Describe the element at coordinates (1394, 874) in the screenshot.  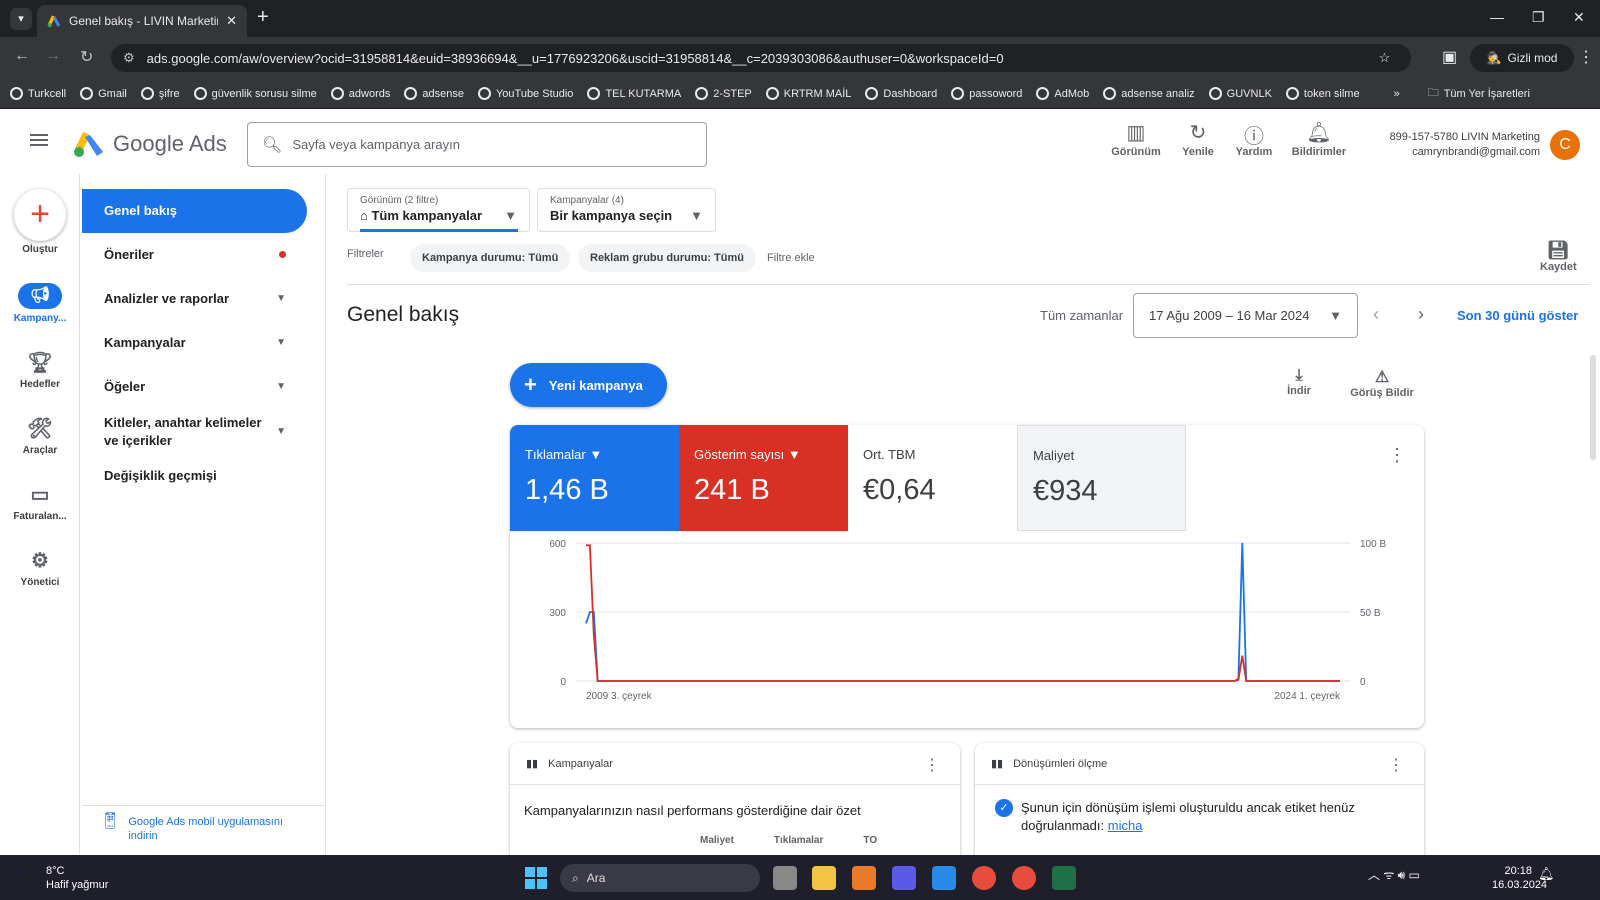
I see `system-tray-icons: ︿ ᯤ 🔊︎ ▭` at that location.